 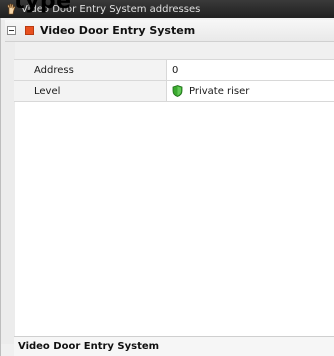 I want to click on property-row-level: Level Private riser, so click(x=174, y=91).